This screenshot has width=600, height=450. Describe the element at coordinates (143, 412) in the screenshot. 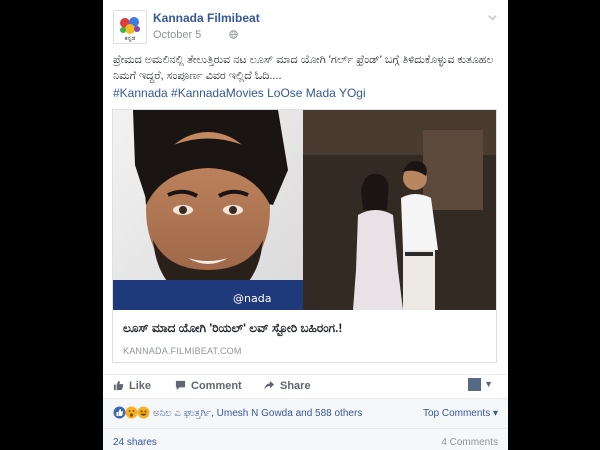

I see `haha-reaction-icon` at that location.